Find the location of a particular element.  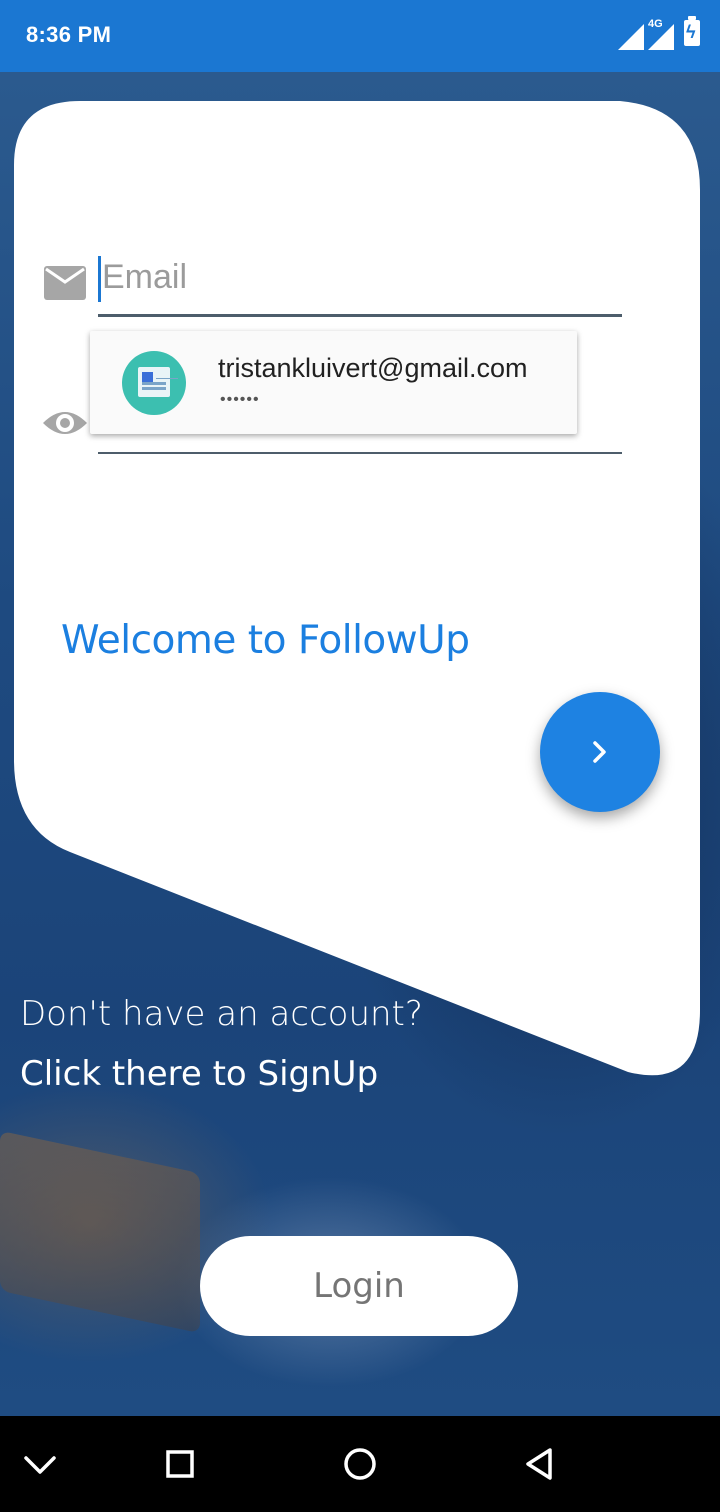

signup-question: Don't have an account? is located at coordinates (221, 1014).